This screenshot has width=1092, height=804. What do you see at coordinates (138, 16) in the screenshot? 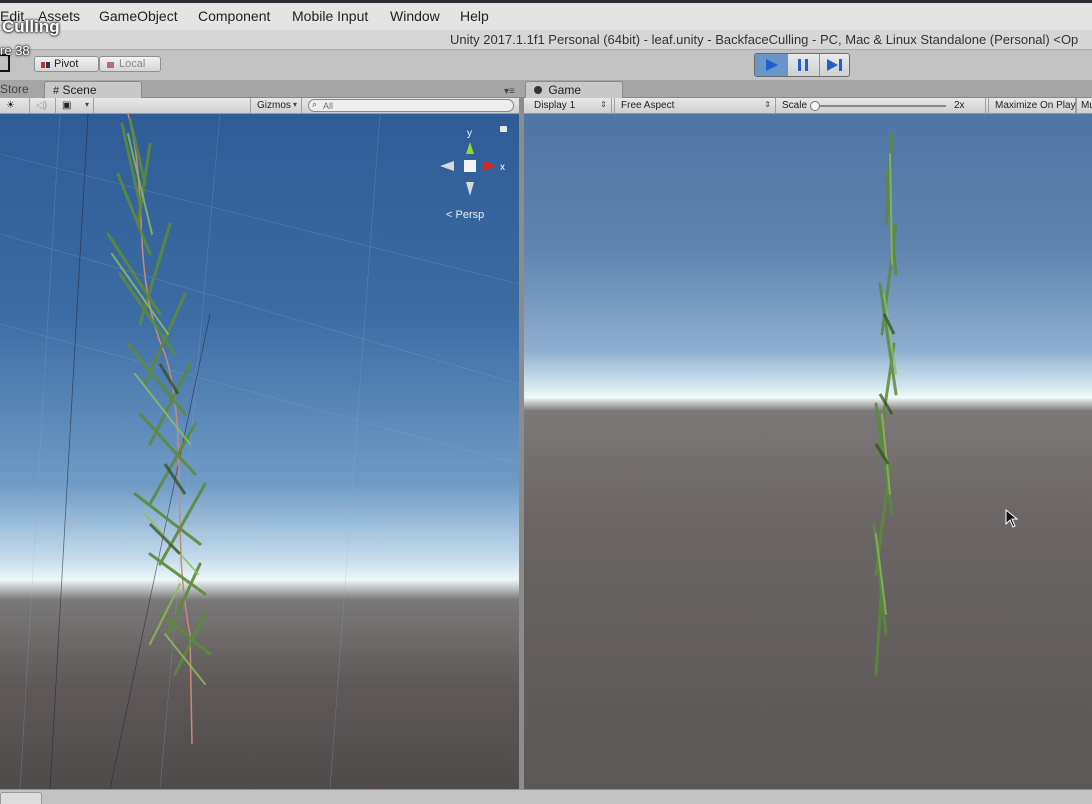
I see `menu-gameobject: GameObject` at bounding box center [138, 16].